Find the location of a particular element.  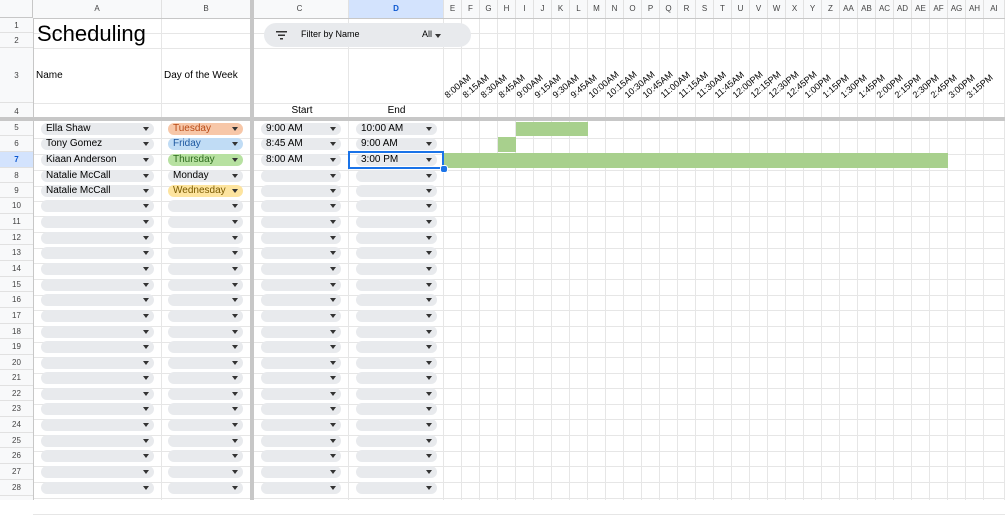

dropdown-chip-end: 10:00 AM is located at coordinates (396, 129).